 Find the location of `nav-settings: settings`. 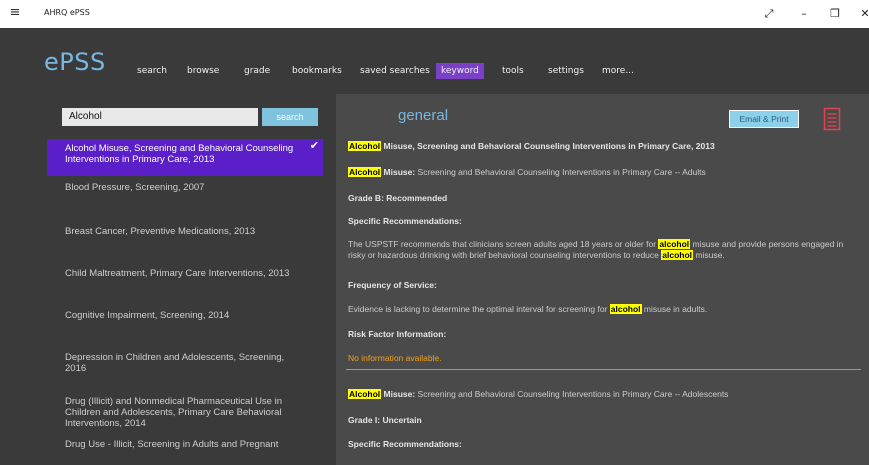

nav-settings: settings is located at coordinates (566, 71).